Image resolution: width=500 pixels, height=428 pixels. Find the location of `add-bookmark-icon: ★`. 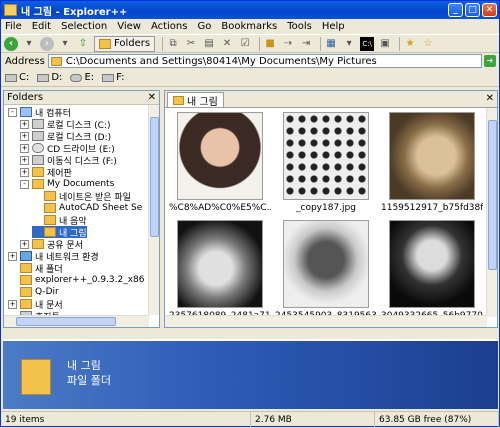

add-bookmark-icon: ★ is located at coordinates (410, 44).